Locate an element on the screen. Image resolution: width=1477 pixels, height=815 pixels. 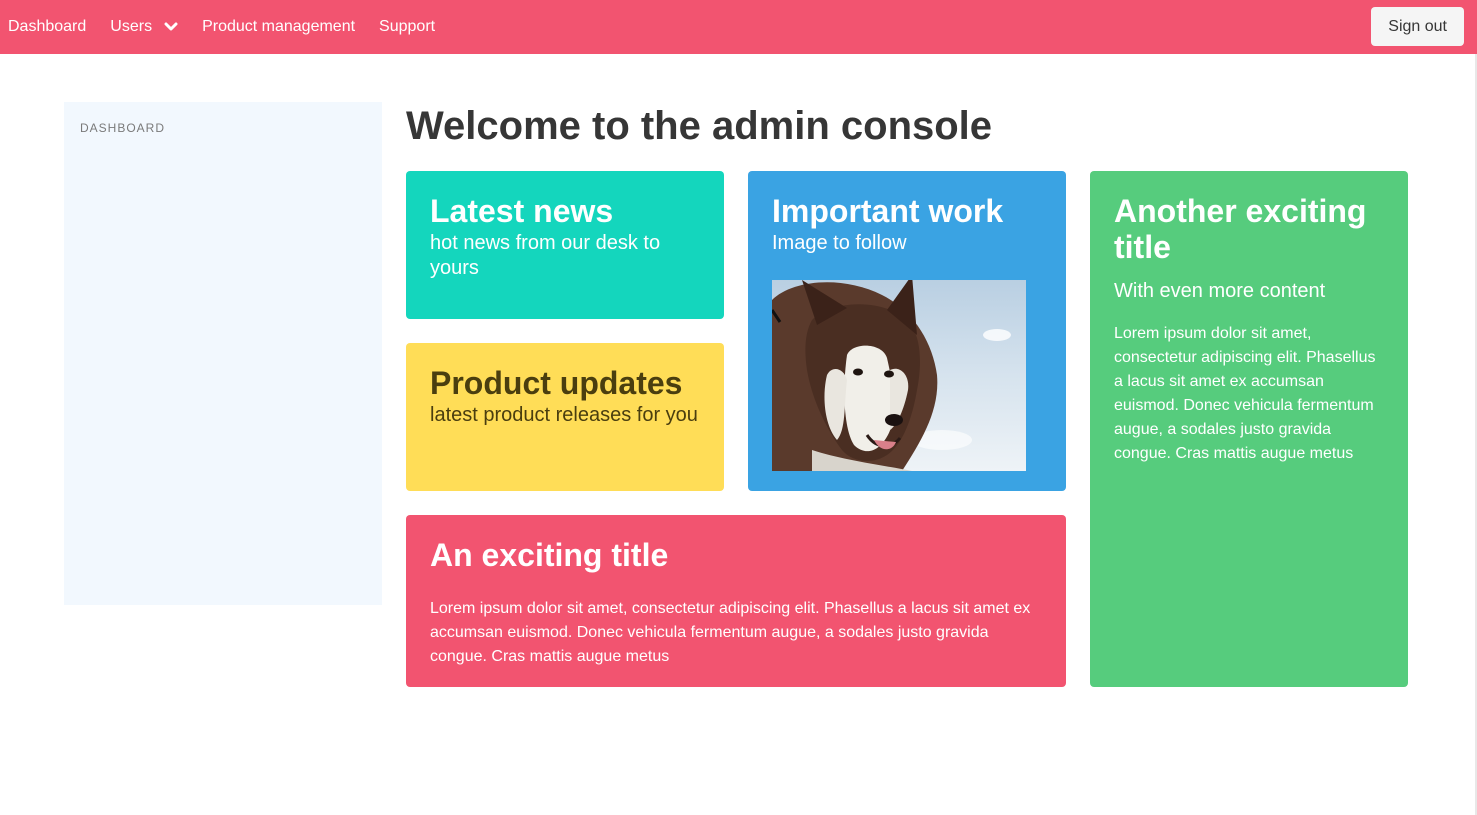
husky-dog-image is located at coordinates (899, 375).